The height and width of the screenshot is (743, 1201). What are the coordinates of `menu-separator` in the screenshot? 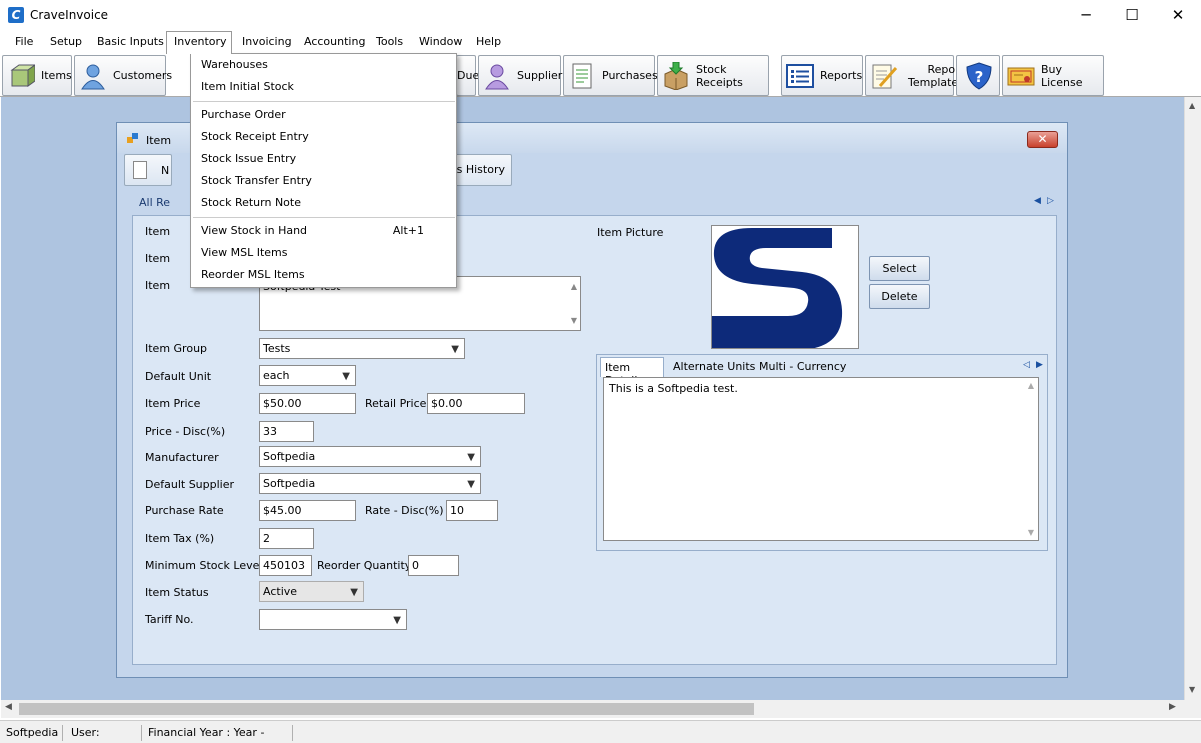 It's located at (324, 101).